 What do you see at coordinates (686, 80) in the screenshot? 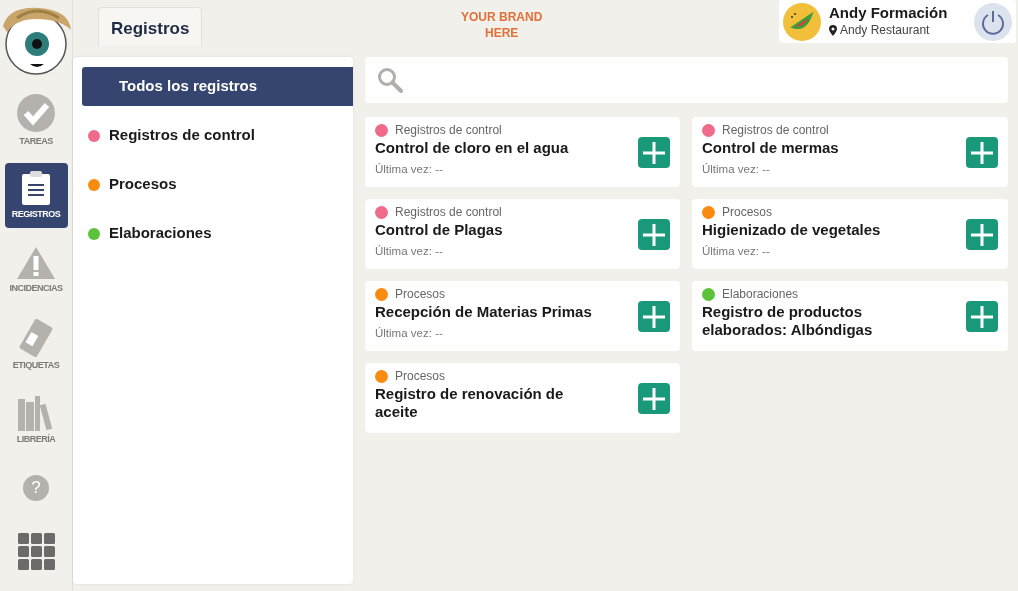
I see `search-field` at bounding box center [686, 80].